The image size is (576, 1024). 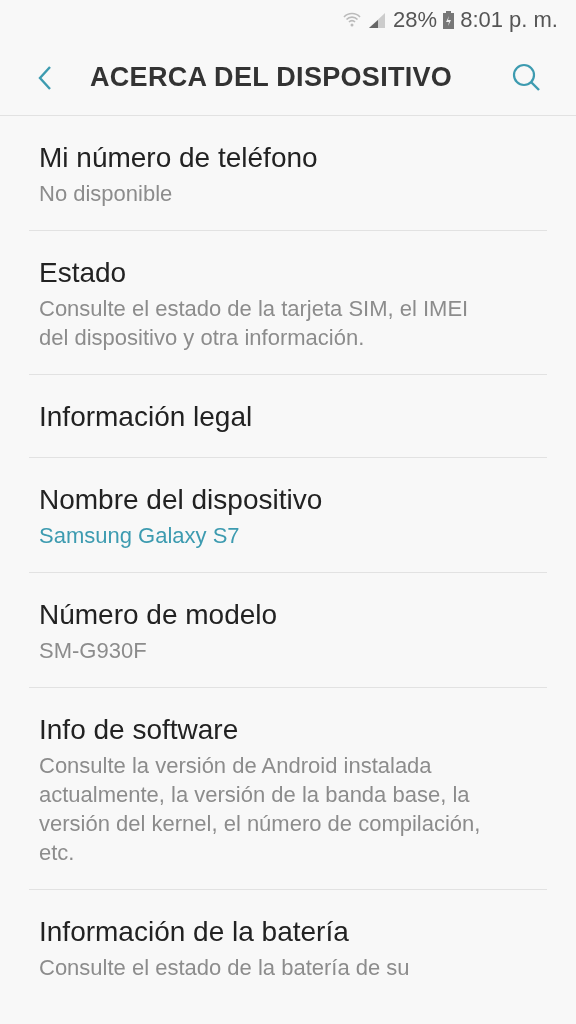 What do you see at coordinates (159, 615) in the screenshot?
I see `item-title: Número de modelo` at bounding box center [159, 615].